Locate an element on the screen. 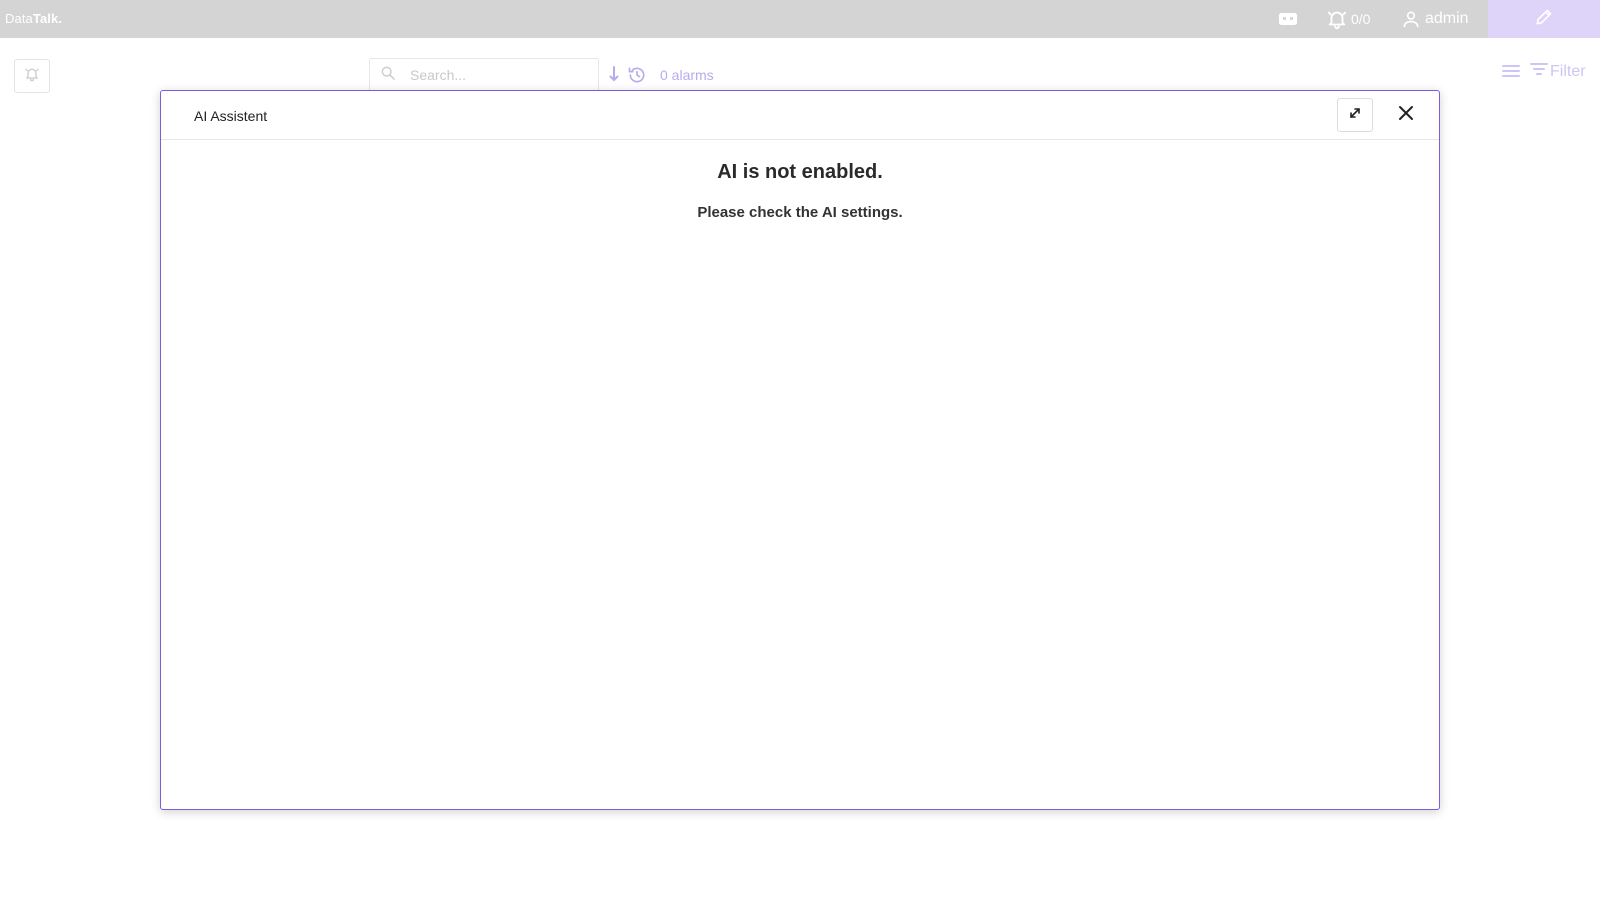  ai-assistant-button is located at coordinates (1288, 19).